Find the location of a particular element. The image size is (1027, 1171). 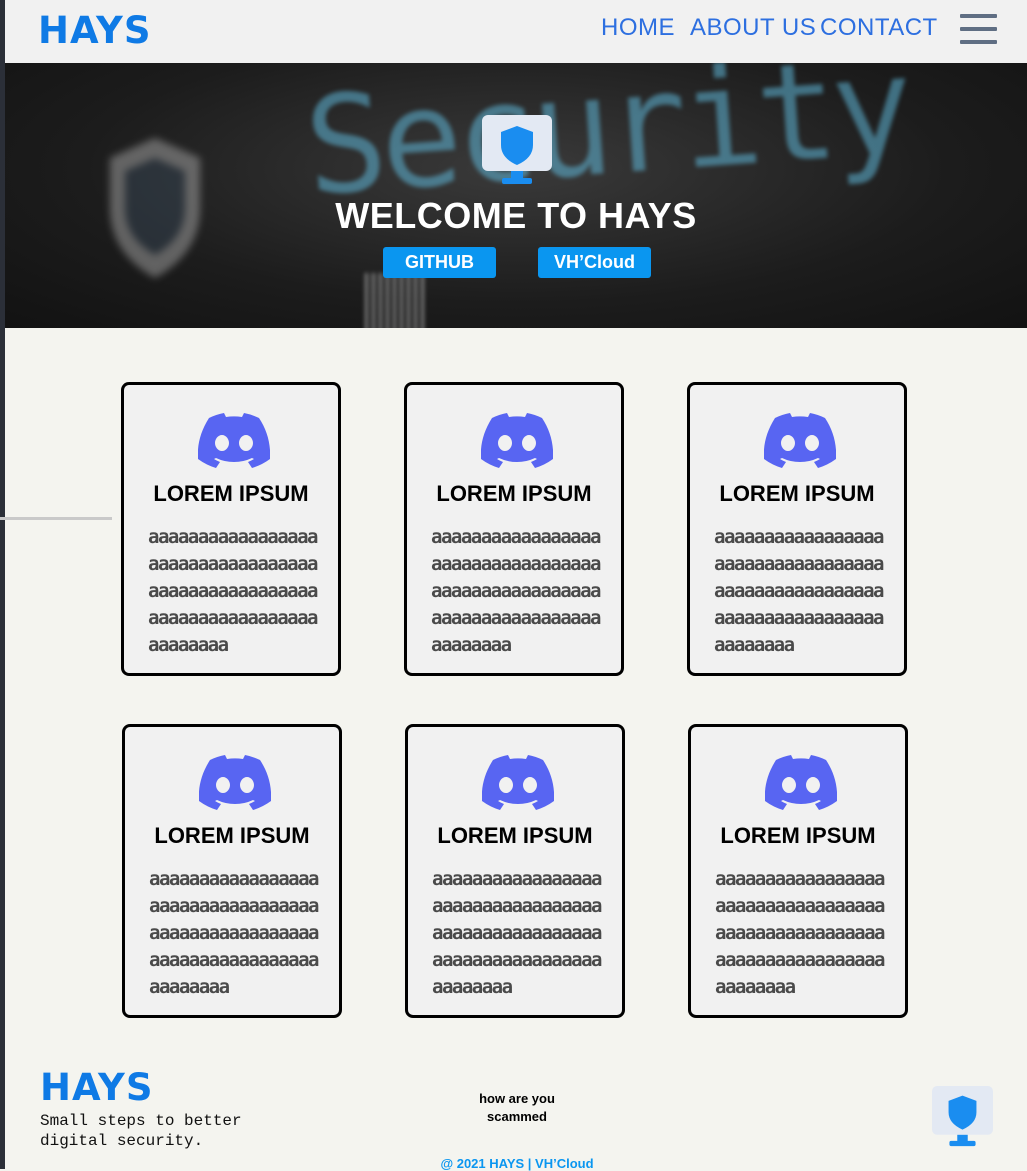

footer-logo: HAYS is located at coordinates (97, 1087).